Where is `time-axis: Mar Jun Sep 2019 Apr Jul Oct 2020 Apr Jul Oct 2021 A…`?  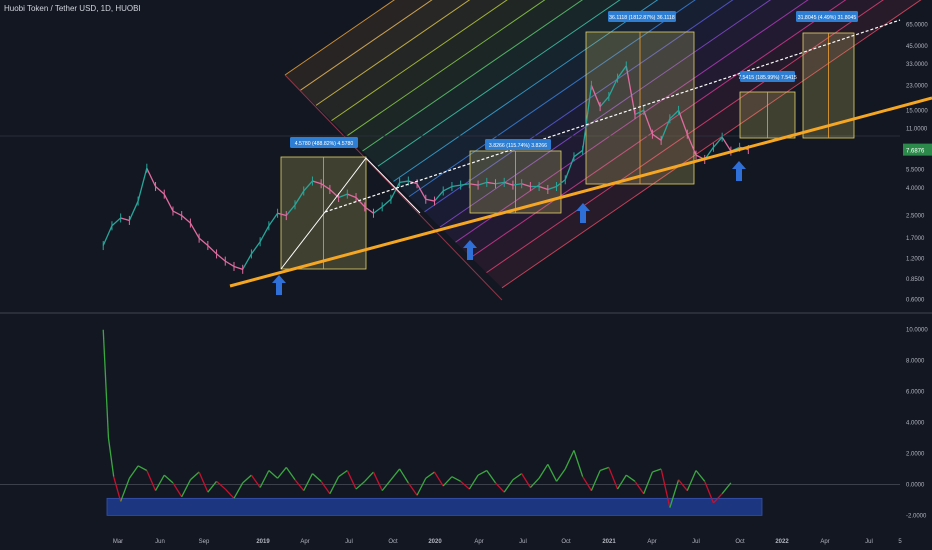 time-axis: Mar Jun Sep 2019 Apr Jul Oct 2020 Apr Jul Oct 2021 A… is located at coordinates (508, 542).